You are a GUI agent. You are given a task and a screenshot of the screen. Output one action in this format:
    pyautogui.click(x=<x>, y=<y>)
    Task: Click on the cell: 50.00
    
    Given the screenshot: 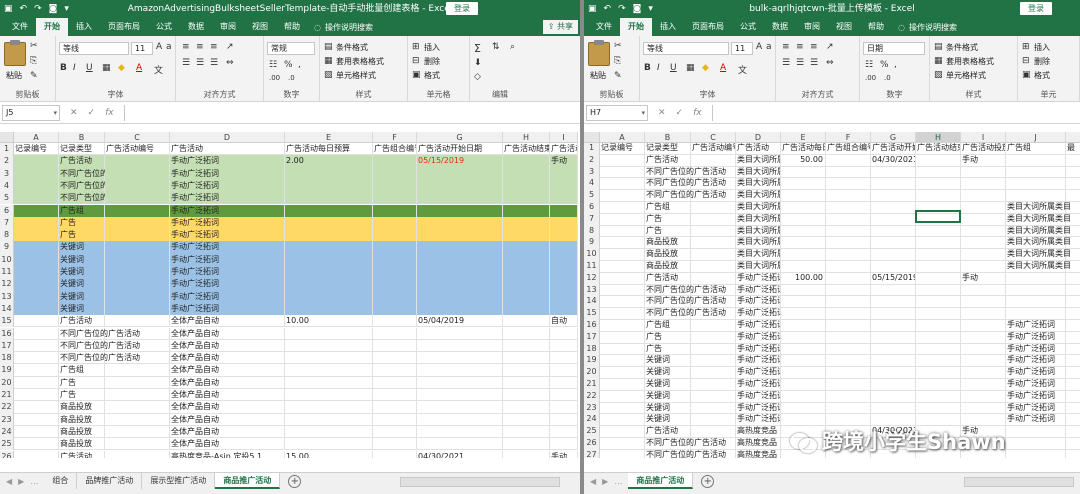 What is the action you would take?
    pyautogui.click(x=803, y=160)
    